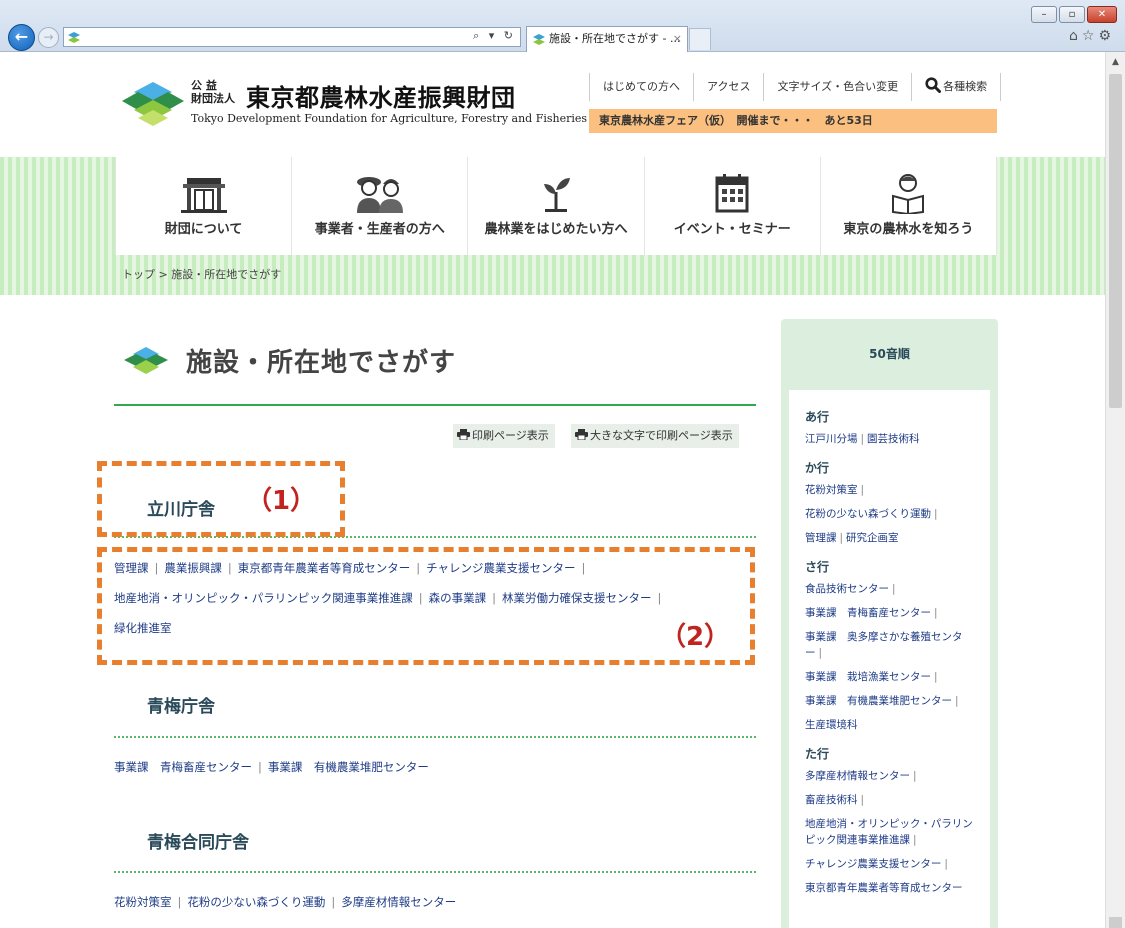  I want to click on logo-diamonds-icon, so click(153, 104).